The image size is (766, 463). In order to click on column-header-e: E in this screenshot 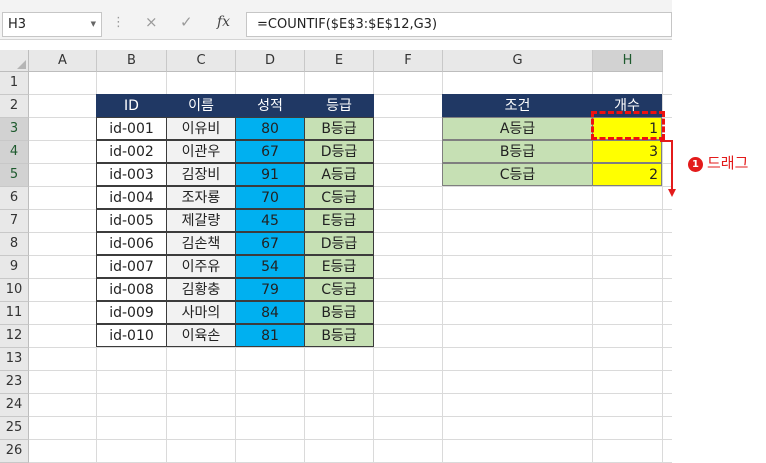, I will do `click(339, 61)`.